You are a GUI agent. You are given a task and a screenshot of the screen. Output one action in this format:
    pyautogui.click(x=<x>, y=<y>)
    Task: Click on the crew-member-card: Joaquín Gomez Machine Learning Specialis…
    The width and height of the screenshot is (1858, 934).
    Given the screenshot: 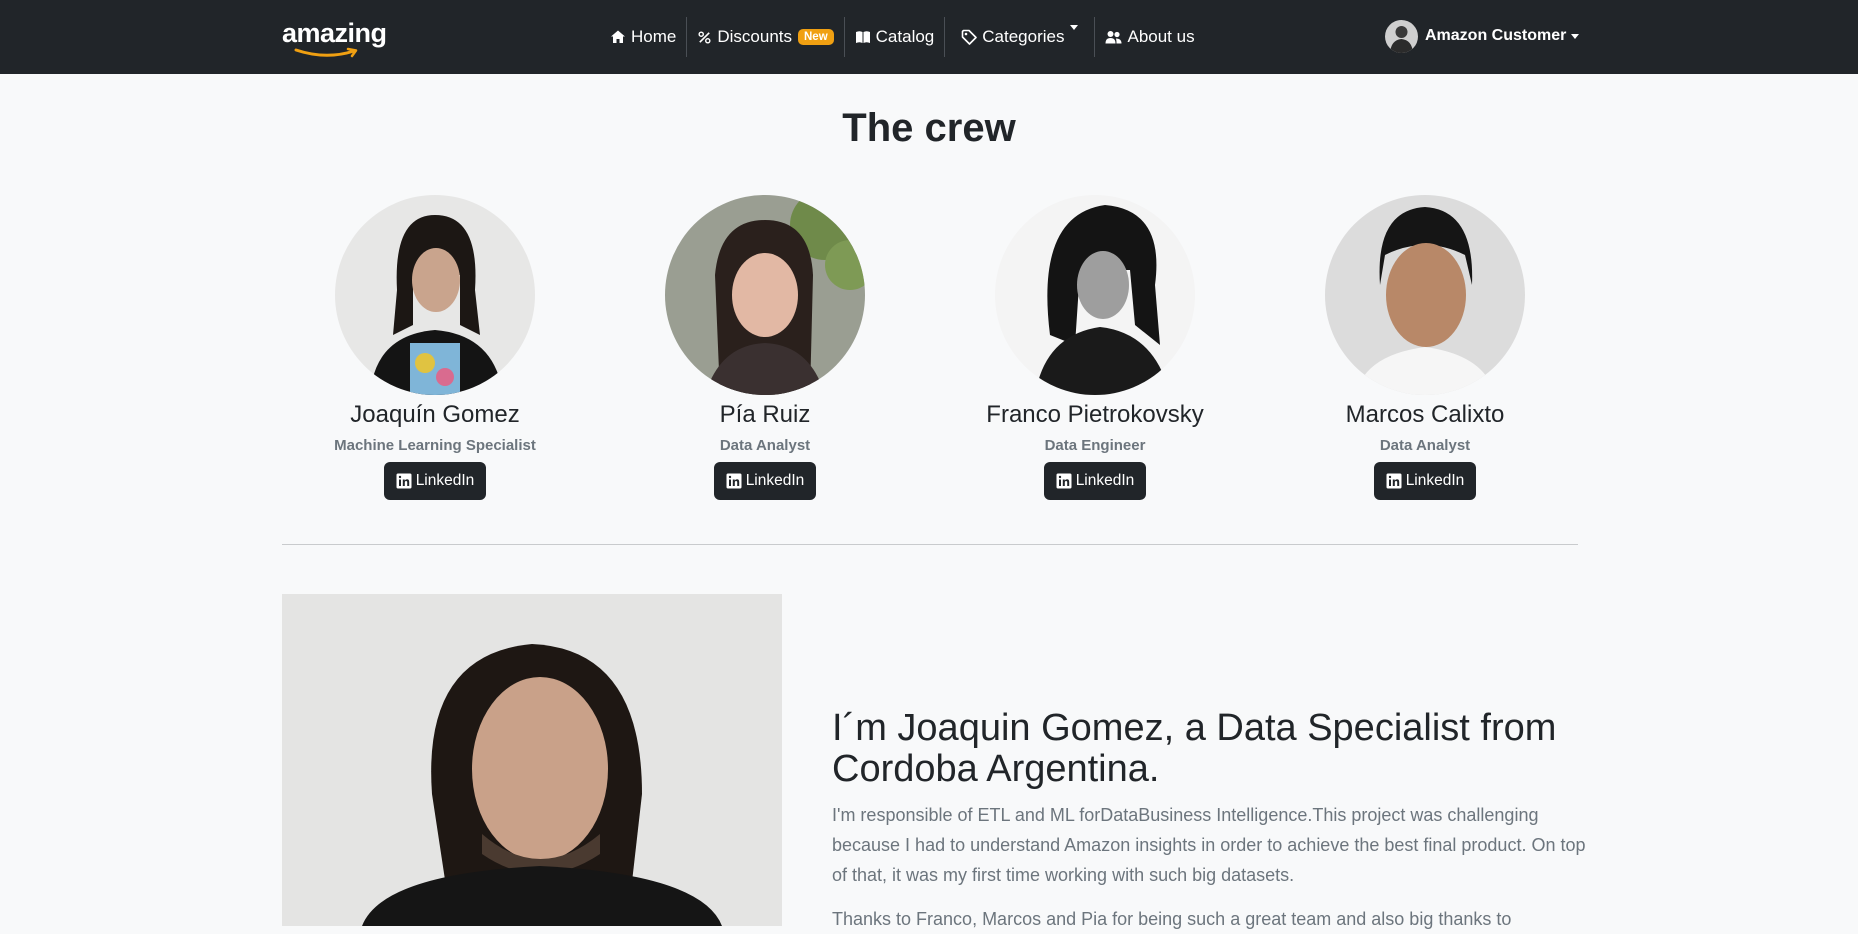 What is the action you would take?
    pyautogui.click(x=435, y=347)
    